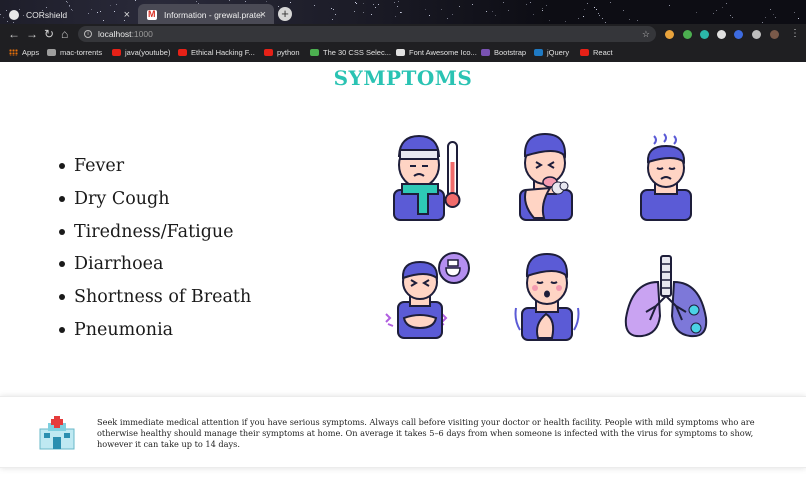 This screenshot has height=504, width=806. I want to click on jquery-icon, so click(538, 52).